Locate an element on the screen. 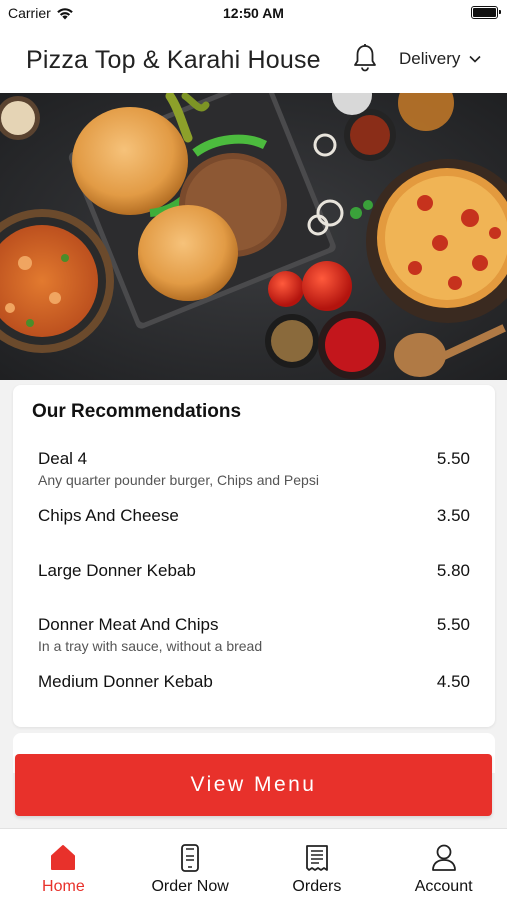 This screenshot has width=507, height=900. tab-label: Account is located at coordinates (443, 886).